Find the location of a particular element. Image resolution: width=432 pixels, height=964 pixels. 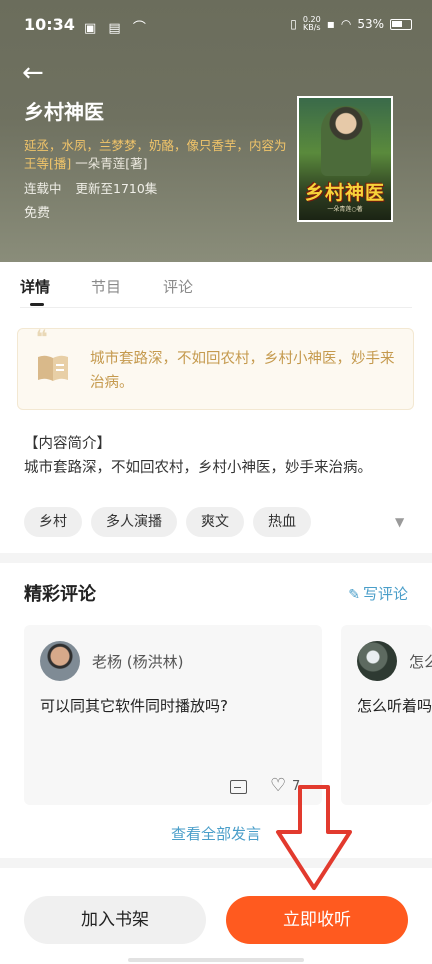

add-to-shelf-button: 加入书架 is located at coordinates (115, 920).